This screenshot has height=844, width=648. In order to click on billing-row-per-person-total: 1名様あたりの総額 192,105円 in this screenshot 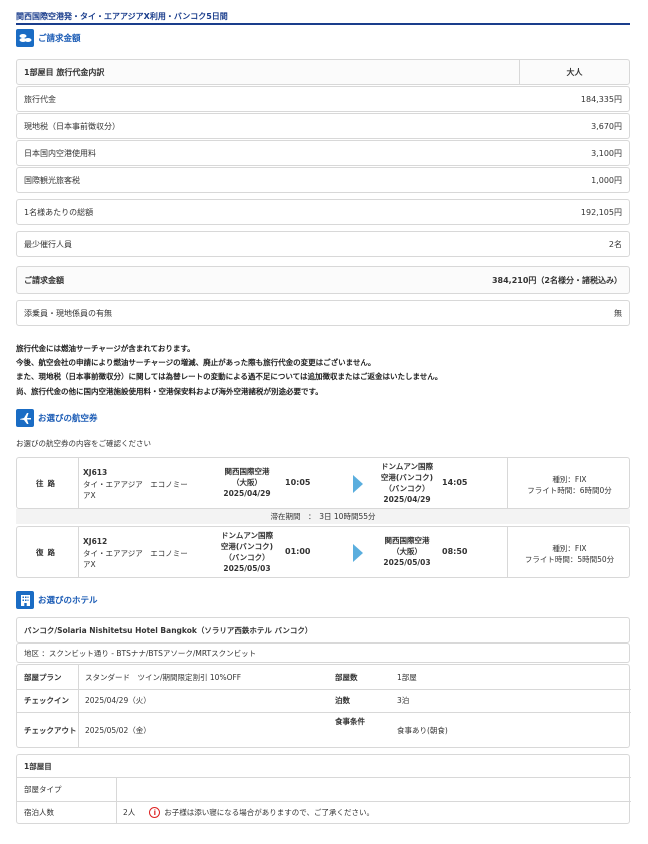, I will do `click(323, 212)`.